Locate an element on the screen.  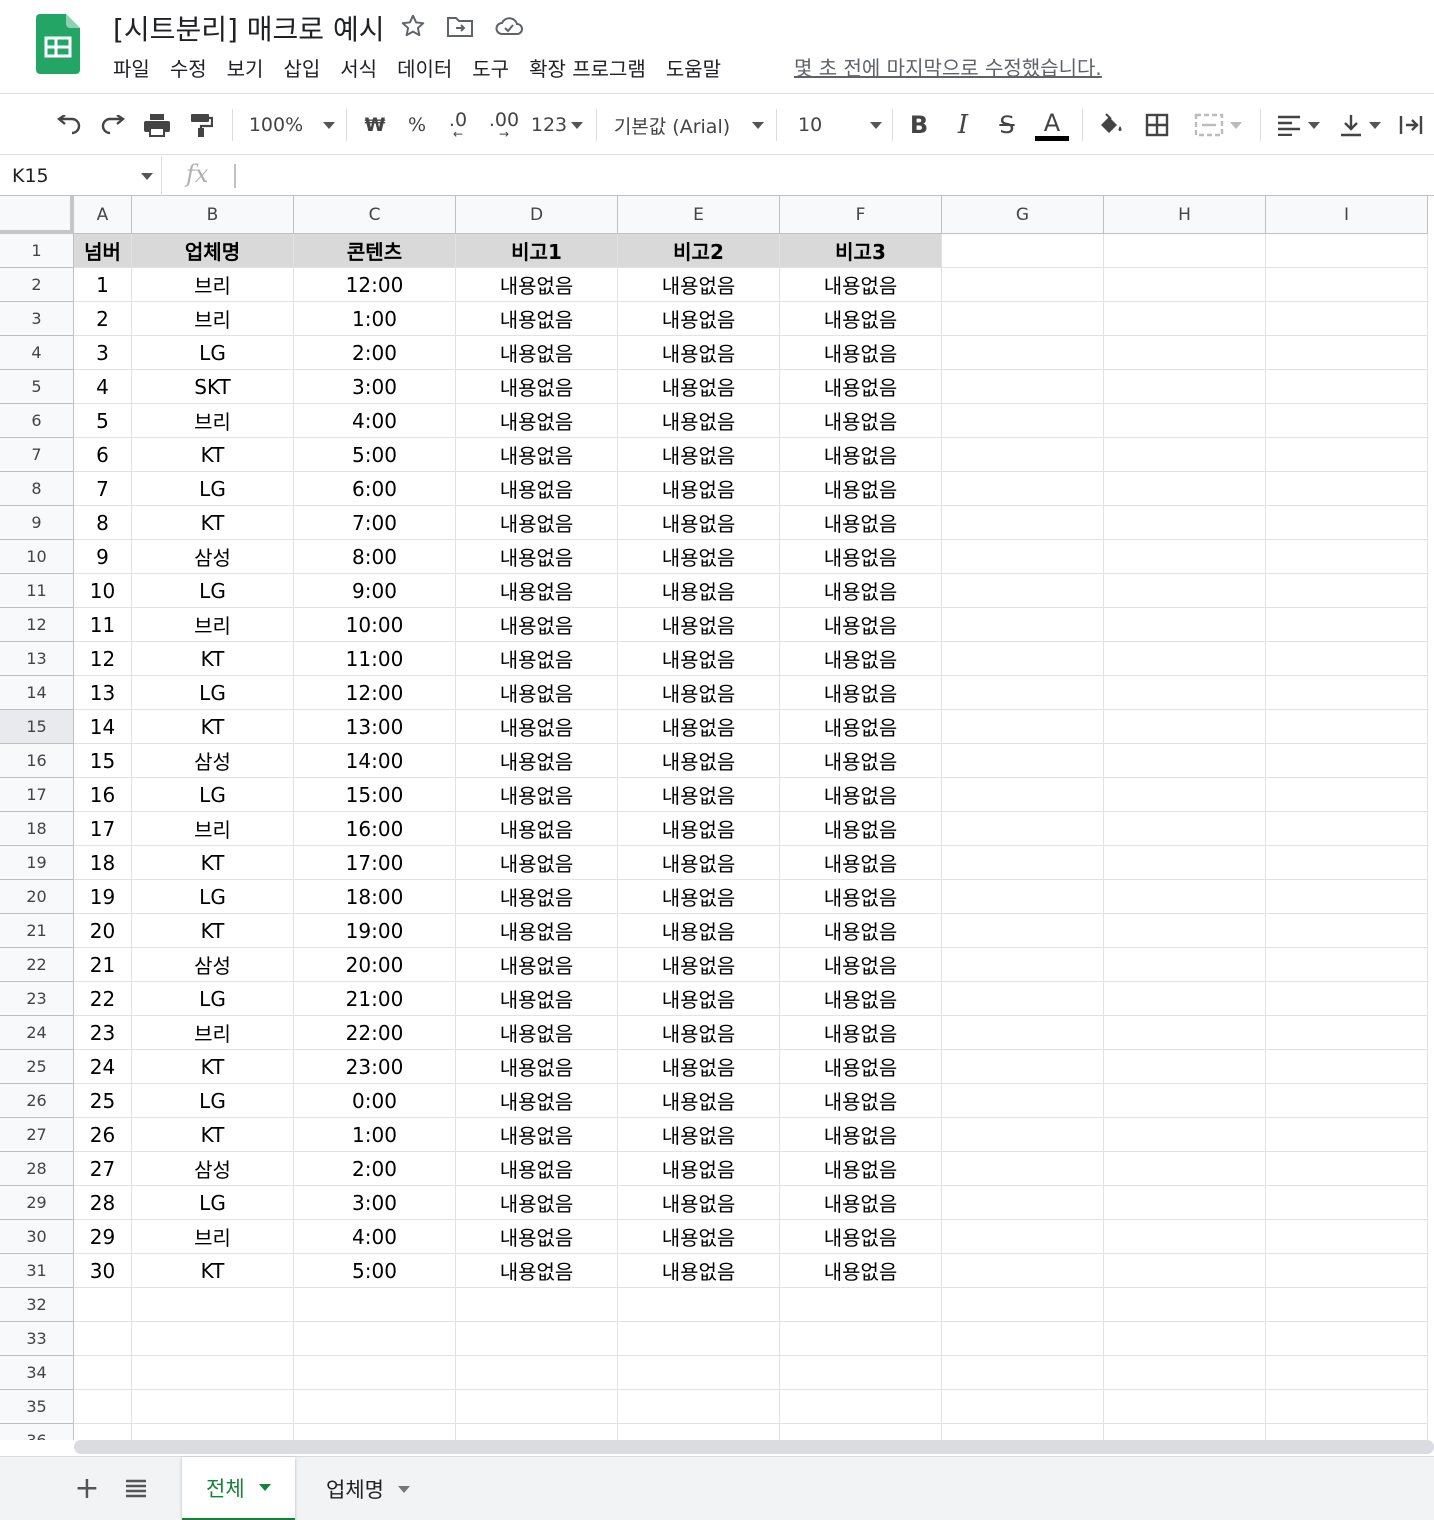
redo-icon is located at coordinates (113, 125).